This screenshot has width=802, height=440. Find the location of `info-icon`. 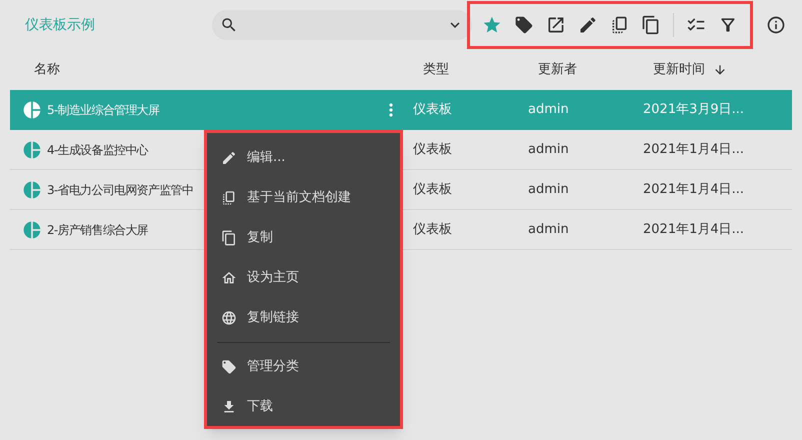

info-icon is located at coordinates (776, 25).